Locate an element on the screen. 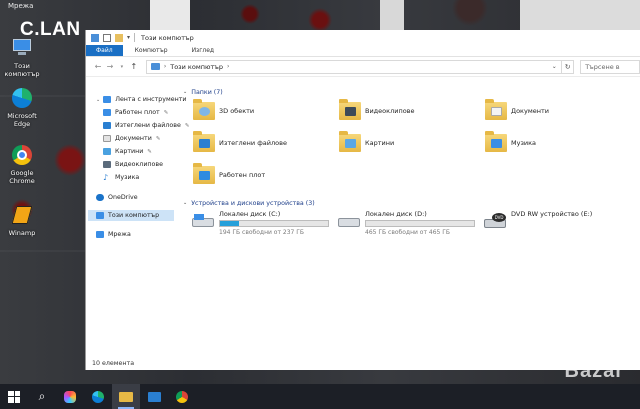 The height and width of the screenshot is (409, 640). chevron-down-icon: ▾ is located at coordinates (128, 37).